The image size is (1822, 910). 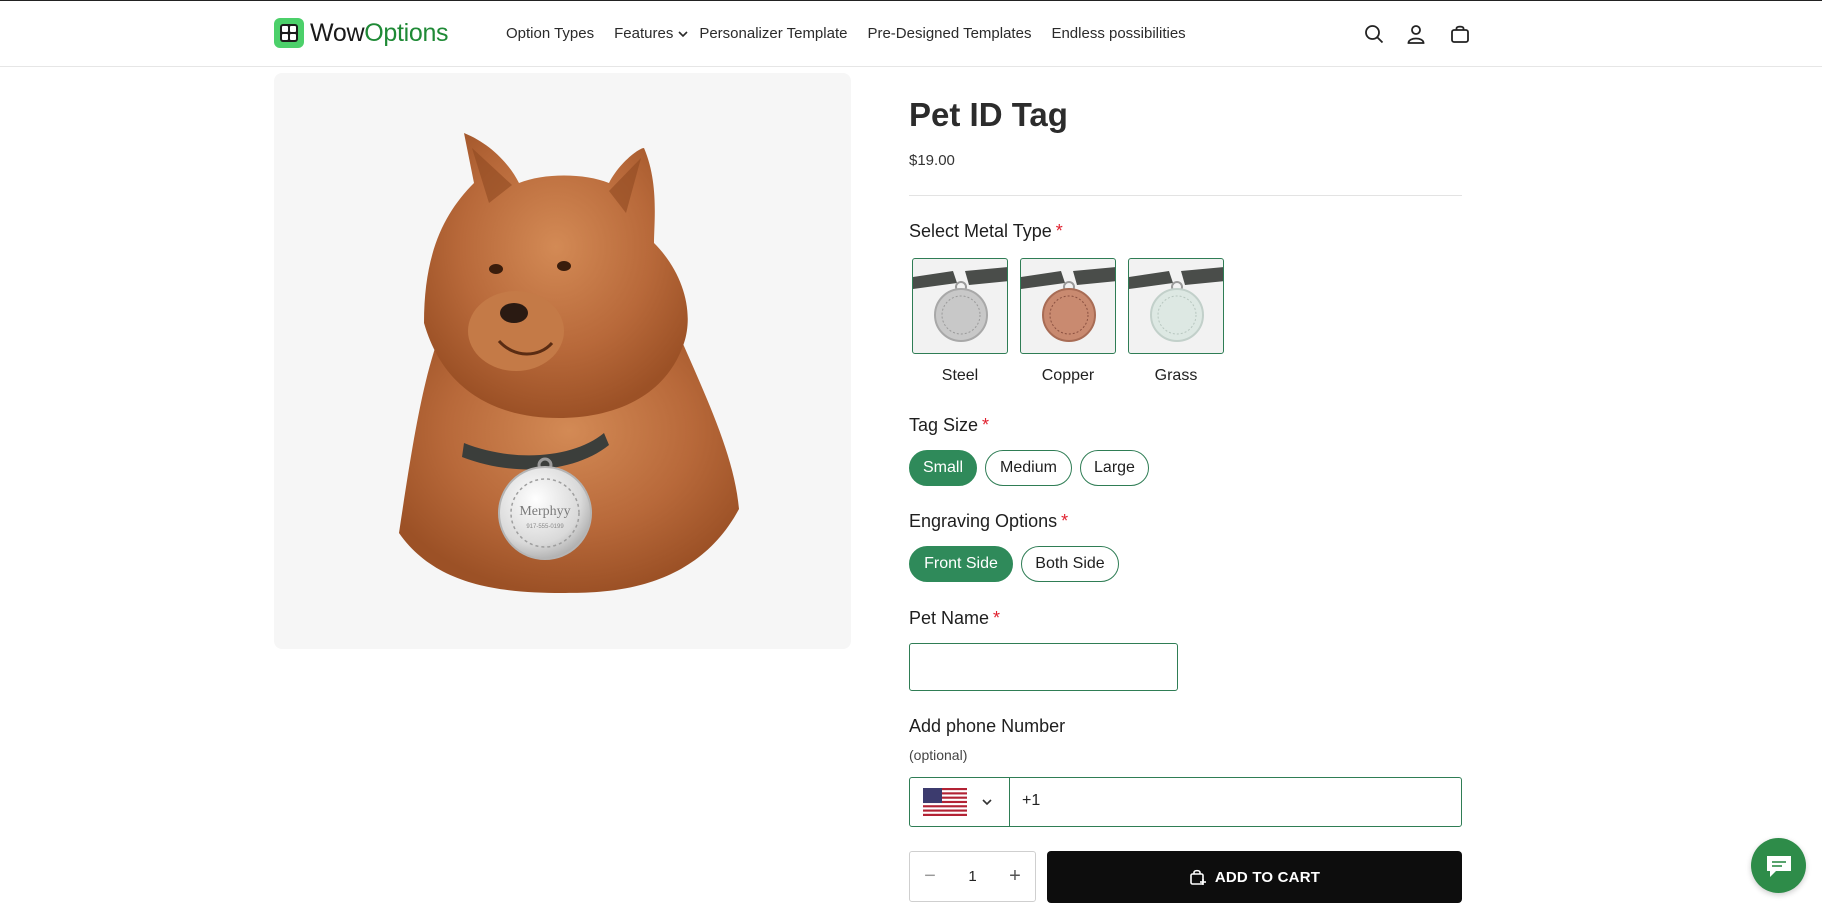 What do you see at coordinates (1070, 564) in the screenshot?
I see `engraving-both-side-button: Both Side` at bounding box center [1070, 564].